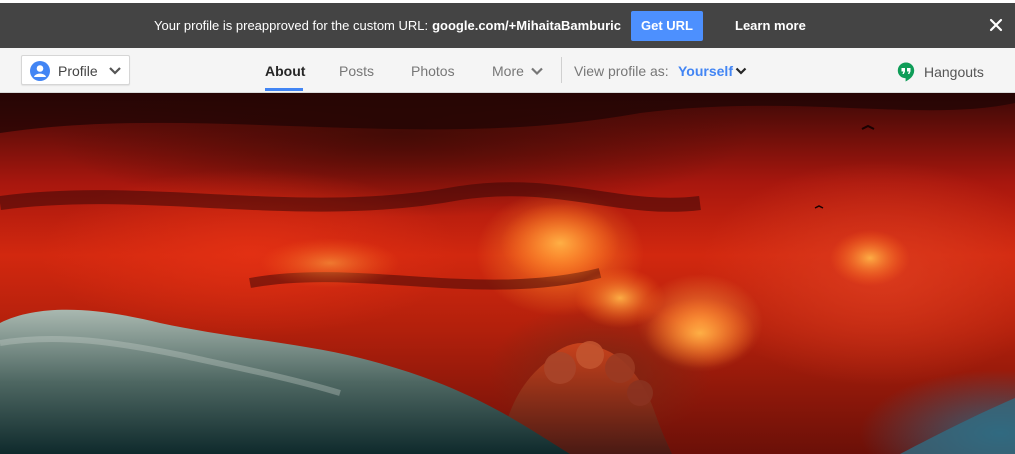 The width and height of the screenshot is (1015, 454). I want to click on tab-about: About, so click(285, 71).